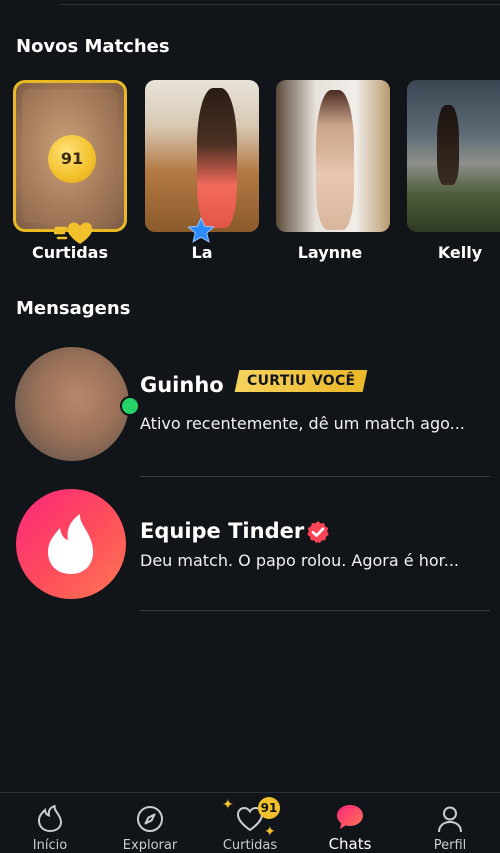 Image resolution: width=500 pixels, height=853 pixels. I want to click on top-divider, so click(280, 4).